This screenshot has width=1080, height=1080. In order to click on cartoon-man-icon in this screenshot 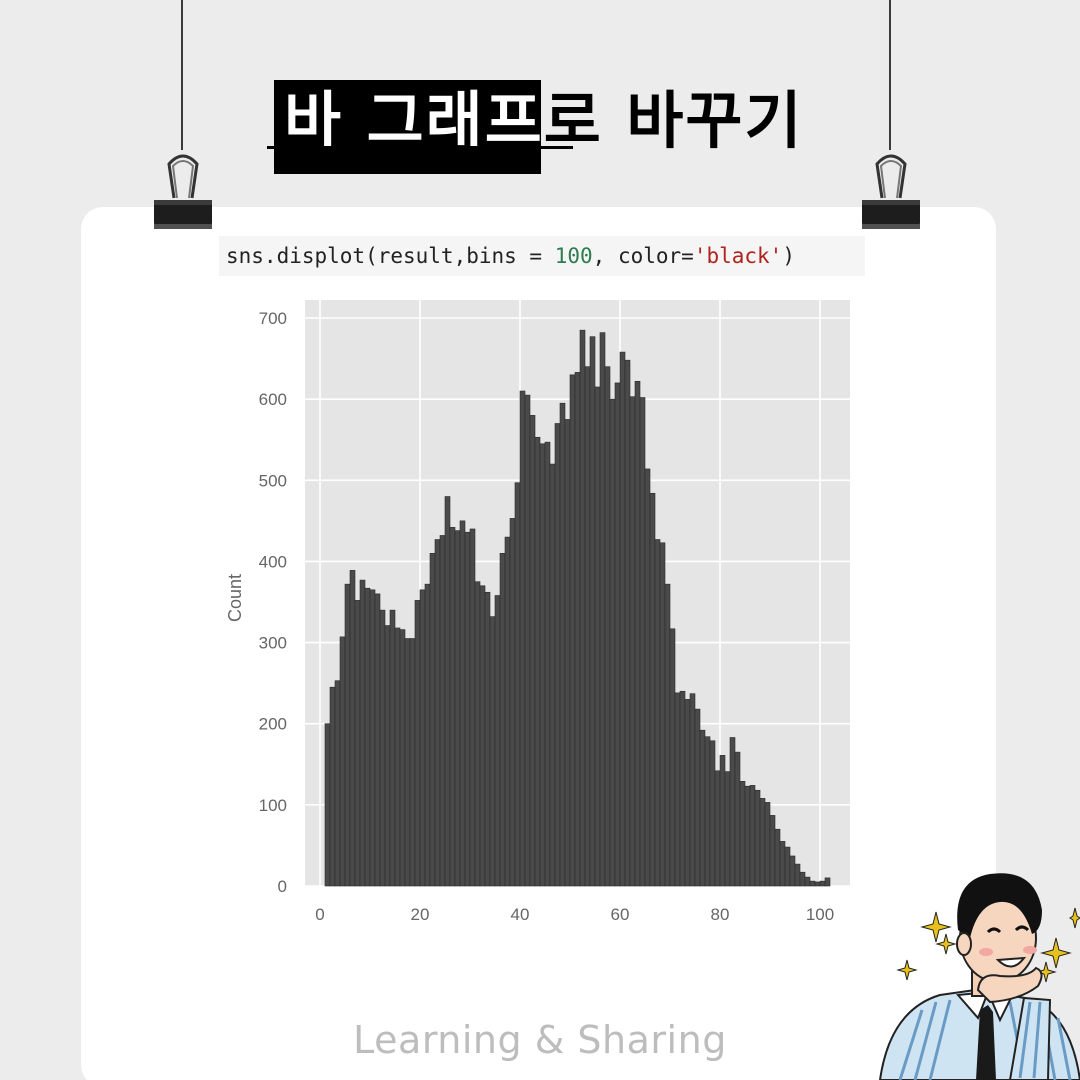, I will do `click(979, 976)`.